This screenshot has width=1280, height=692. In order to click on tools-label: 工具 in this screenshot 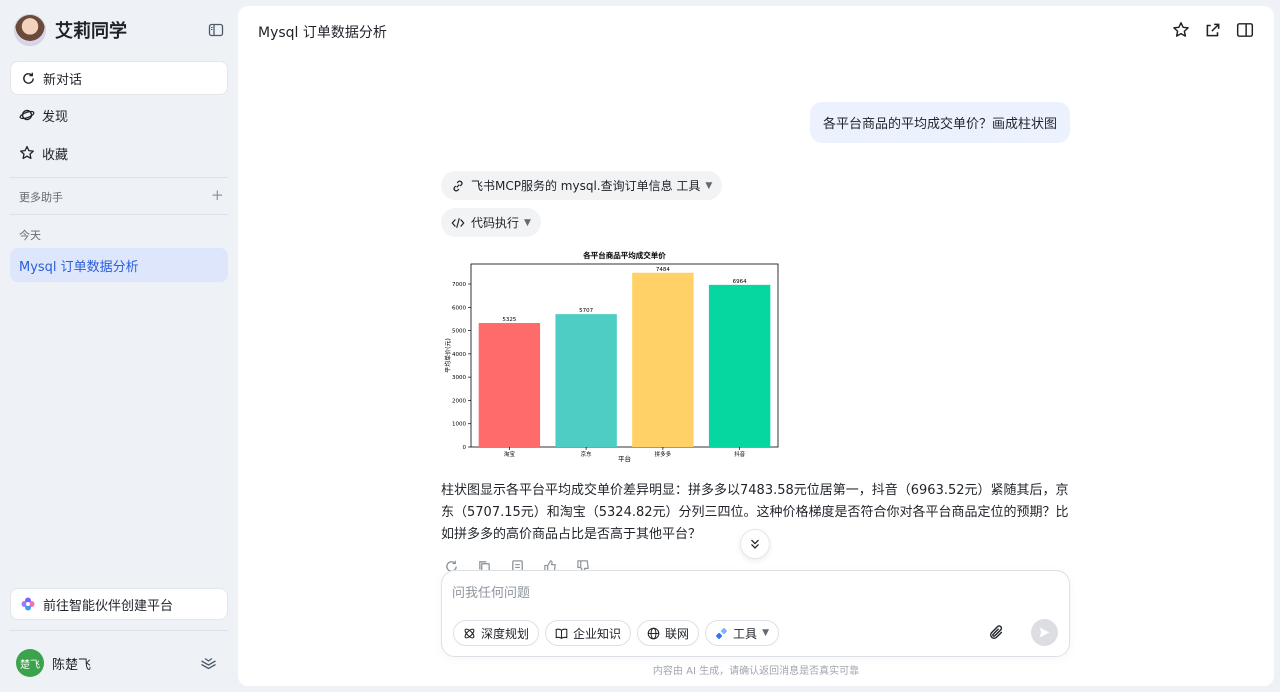, I will do `click(745, 633)`.